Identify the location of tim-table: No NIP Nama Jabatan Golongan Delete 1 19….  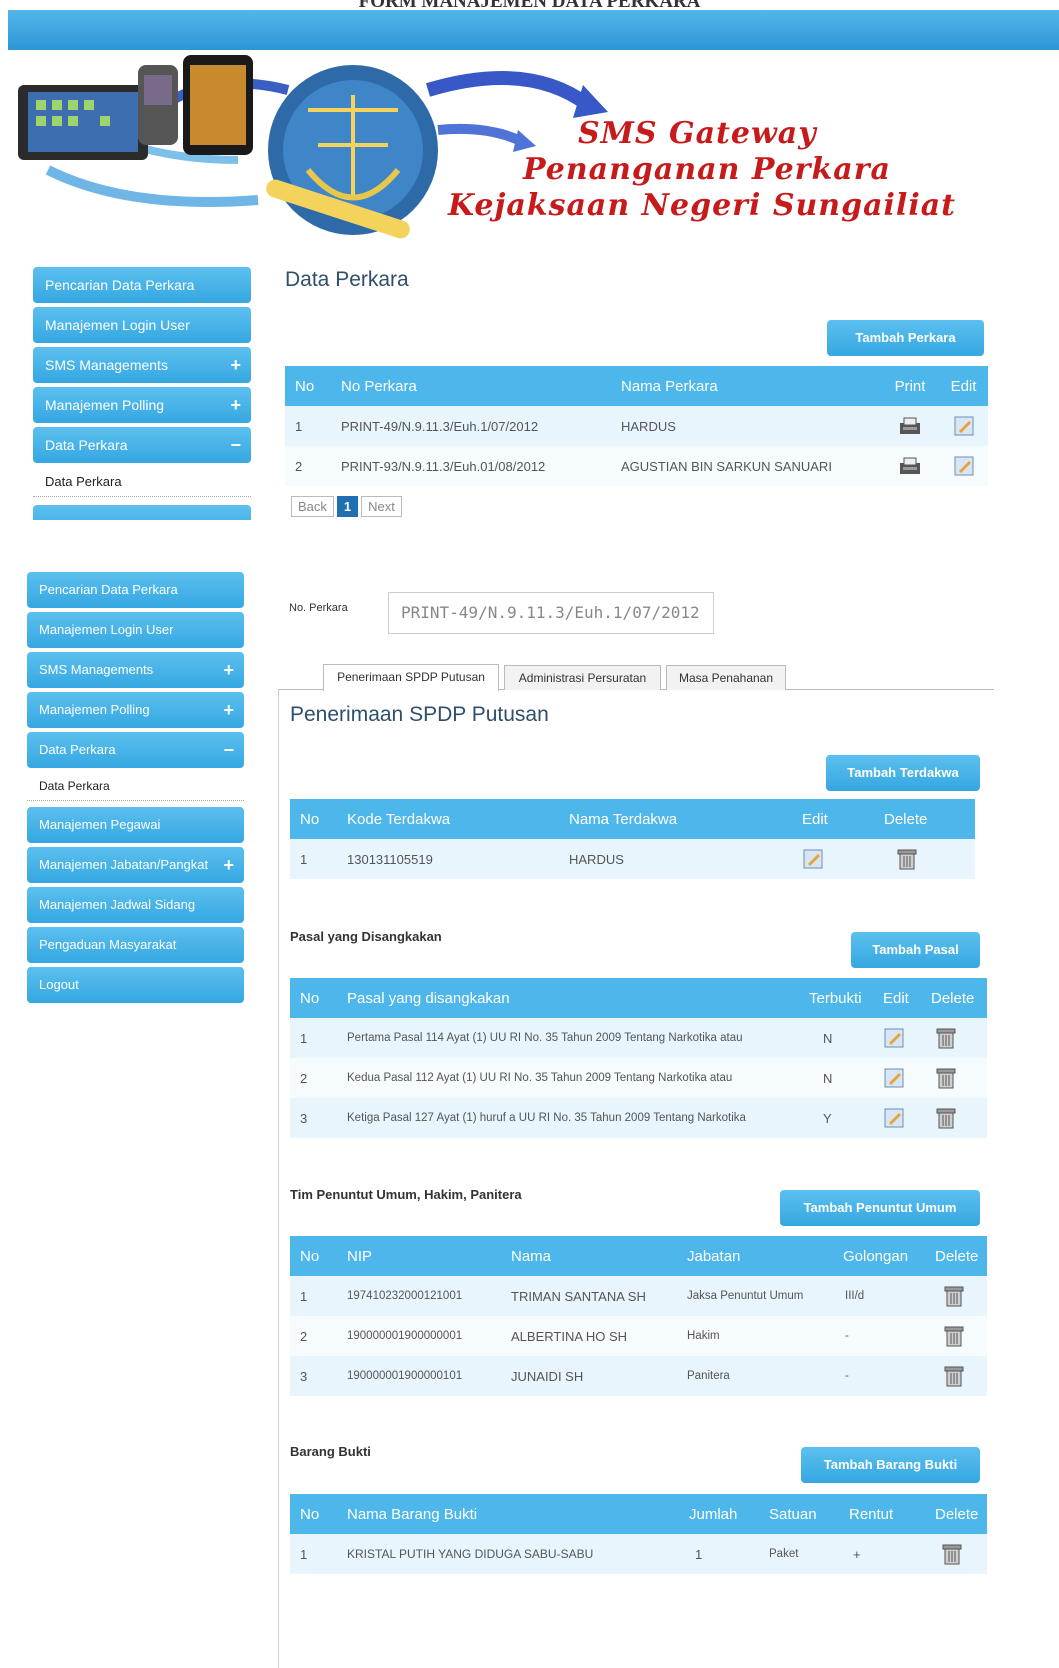
(638, 1316).